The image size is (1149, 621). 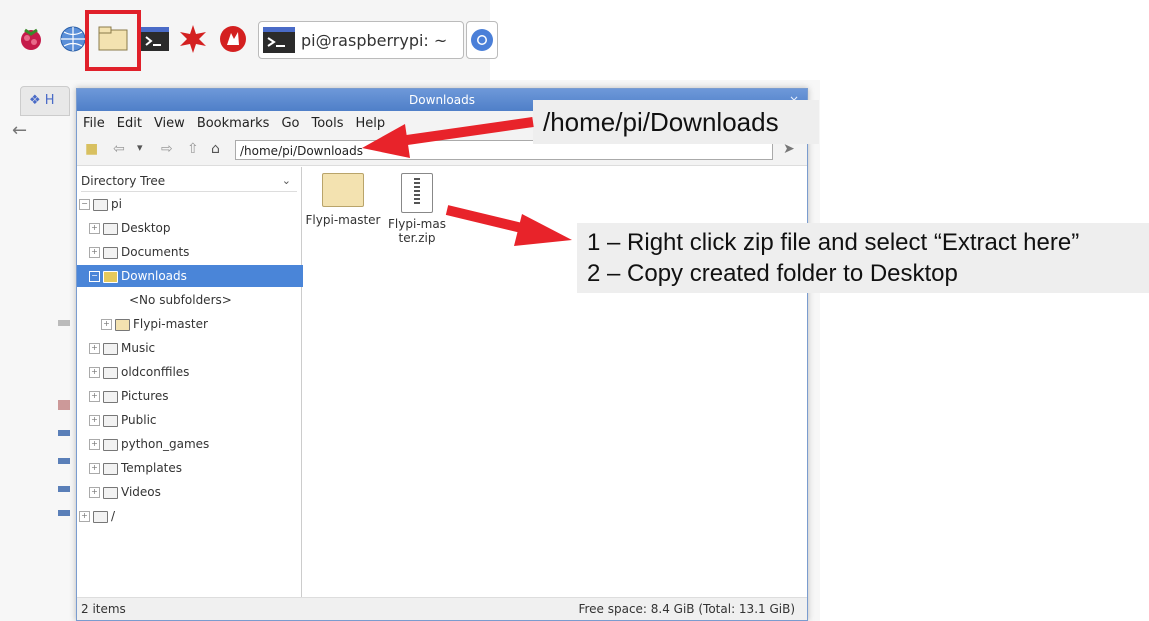 What do you see at coordinates (448, 137) in the screenshot?
I see `path-arrow` at bounding box center [448, 137].